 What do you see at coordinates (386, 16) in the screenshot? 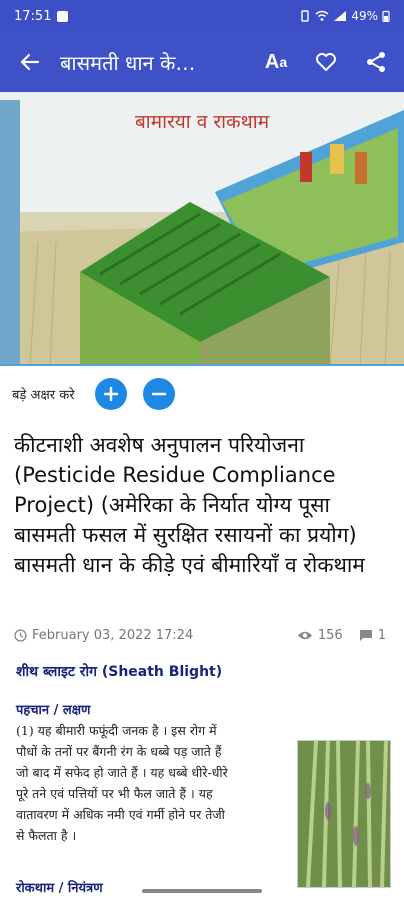
I see `battery-icon` at bounding box center [386, 16].